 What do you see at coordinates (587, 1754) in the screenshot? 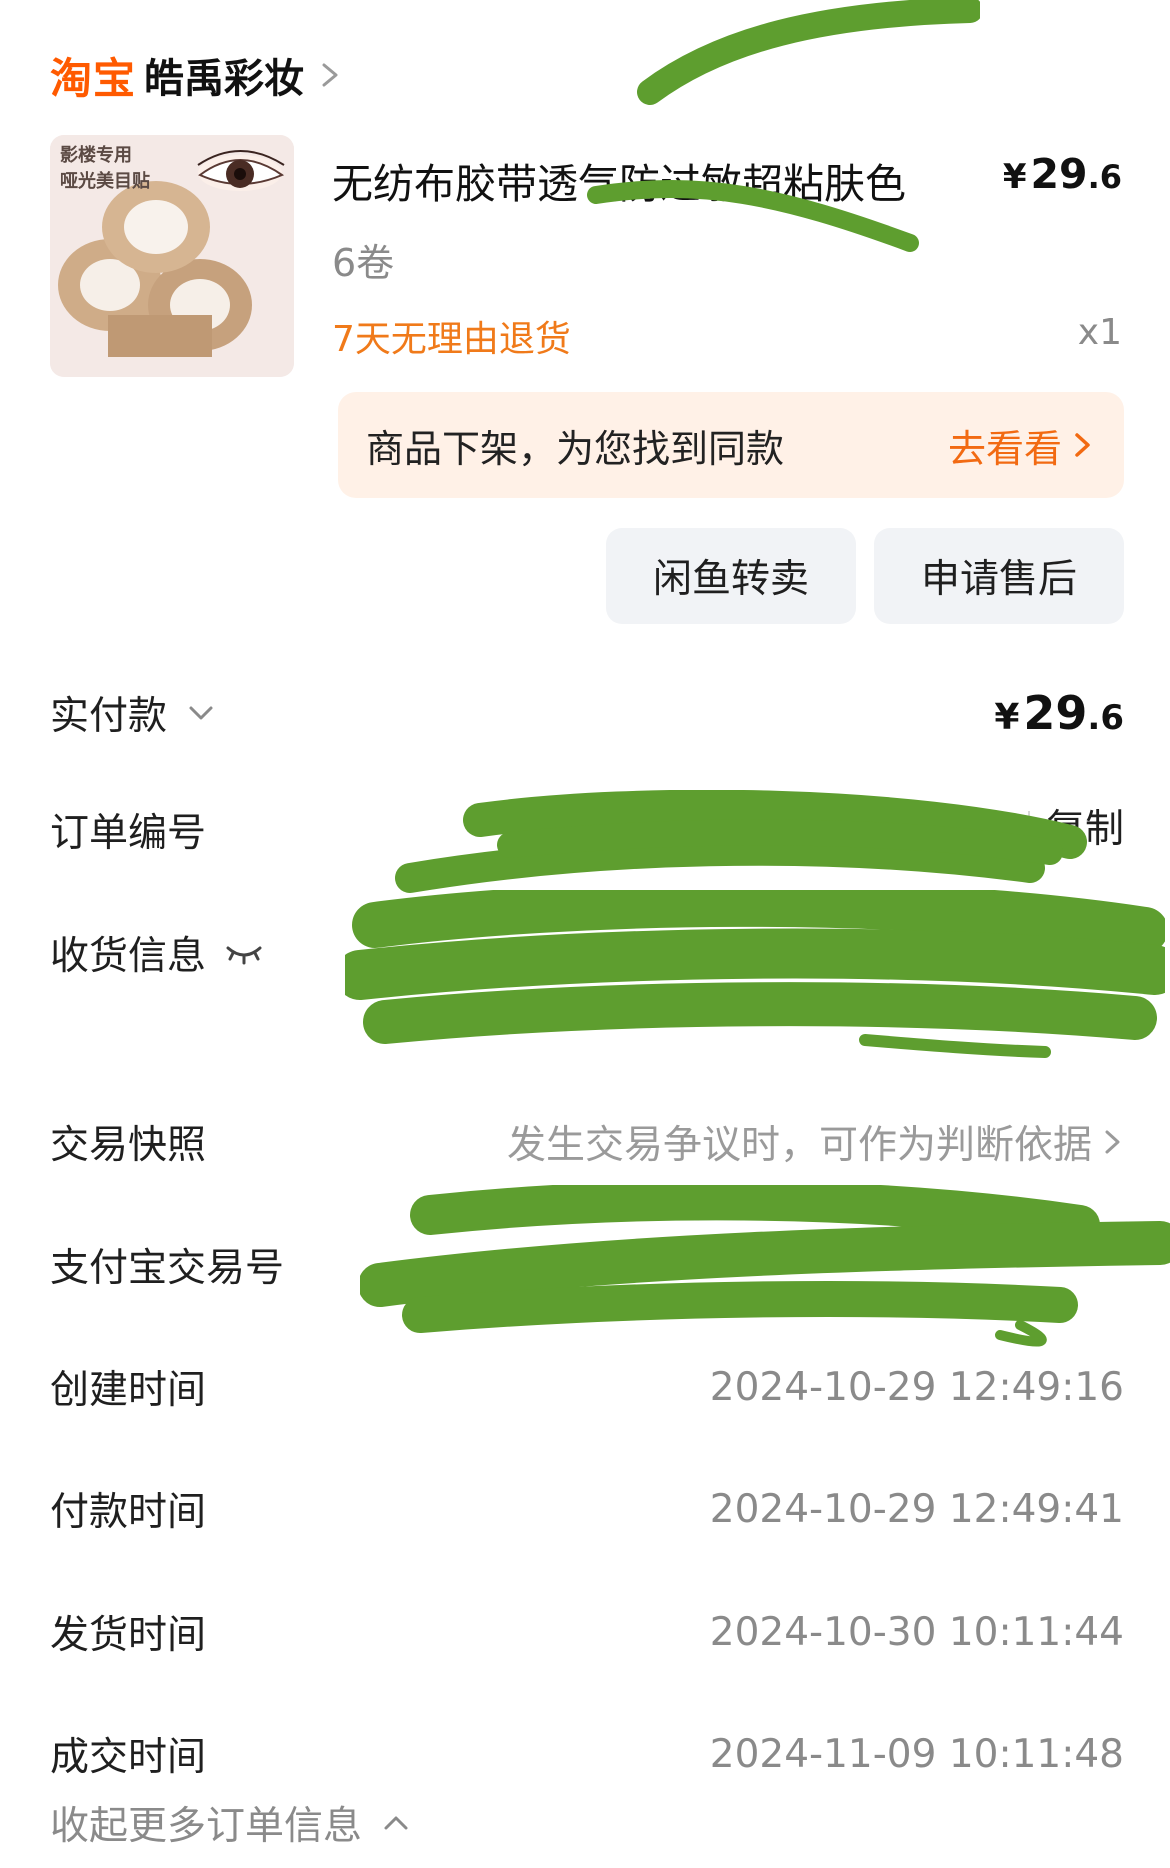
I see `completed-time-row: 成交时间 2024-11-09 10:11:48` at bounding box center [587, 1754].